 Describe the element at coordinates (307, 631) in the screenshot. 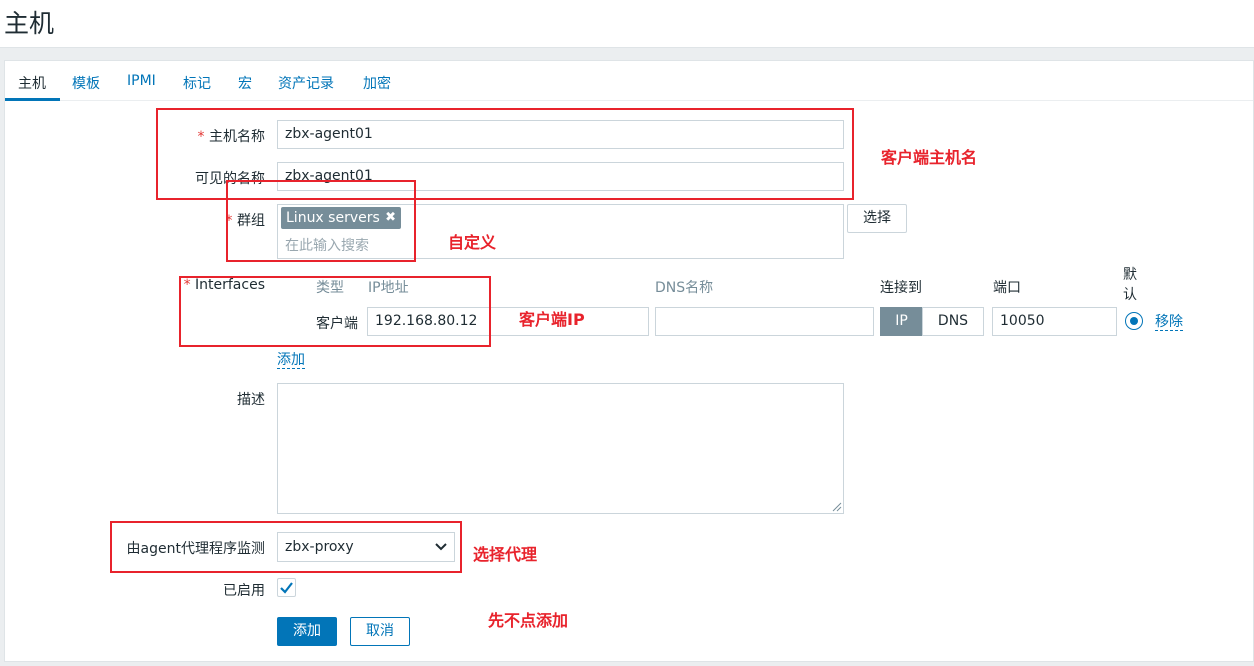

I see `add-button: 添加` at that location.